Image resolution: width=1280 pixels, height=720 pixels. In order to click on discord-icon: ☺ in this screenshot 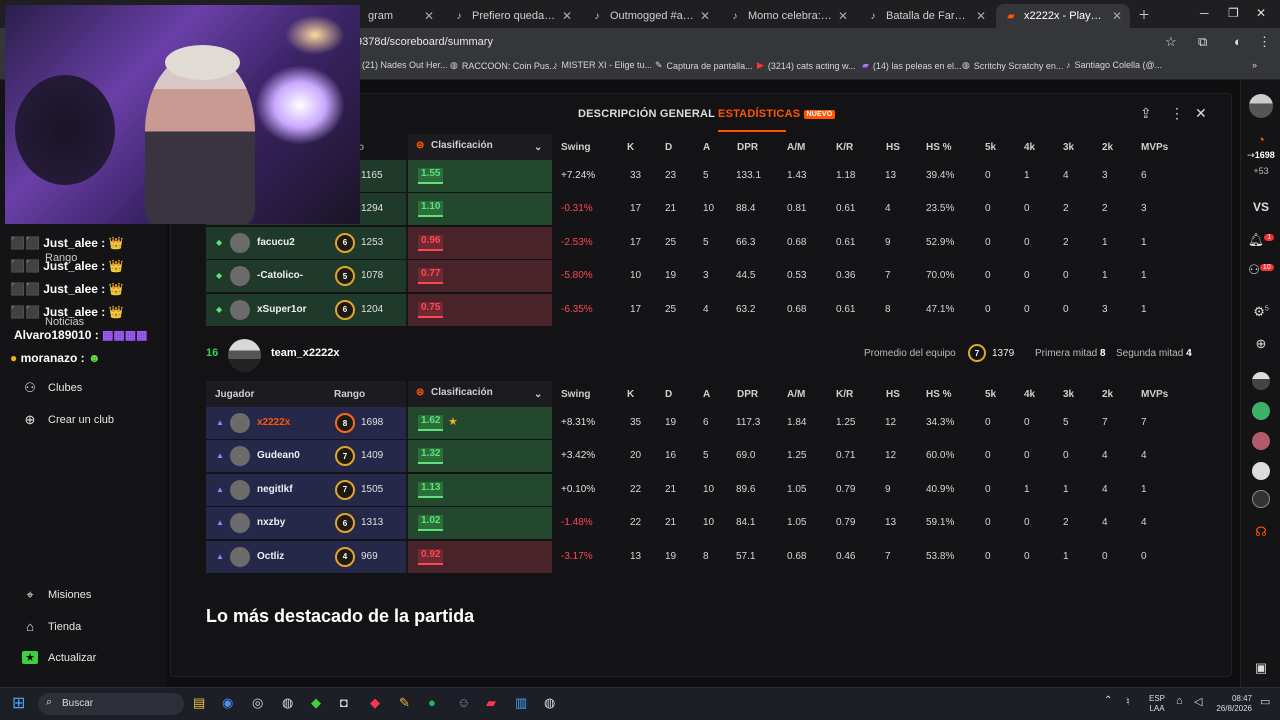, I will do `click(463, 702)`.